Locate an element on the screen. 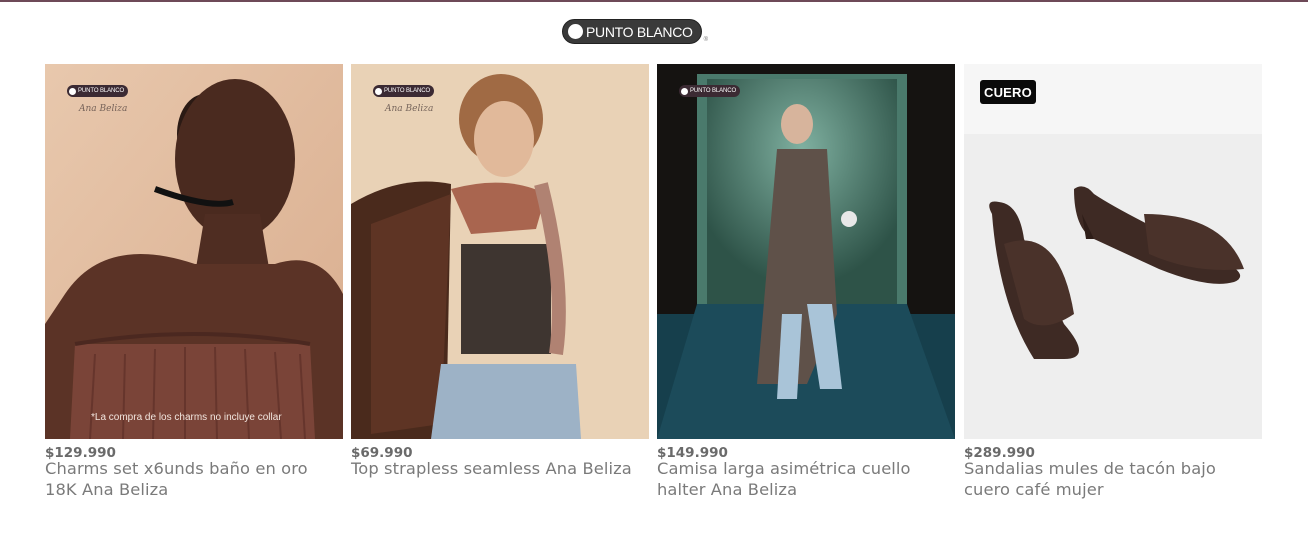 The width and height of the screenshot is (1308, 560). product-title: Top strapless seamless Ana Beliza is located at coordinates (500, 468).